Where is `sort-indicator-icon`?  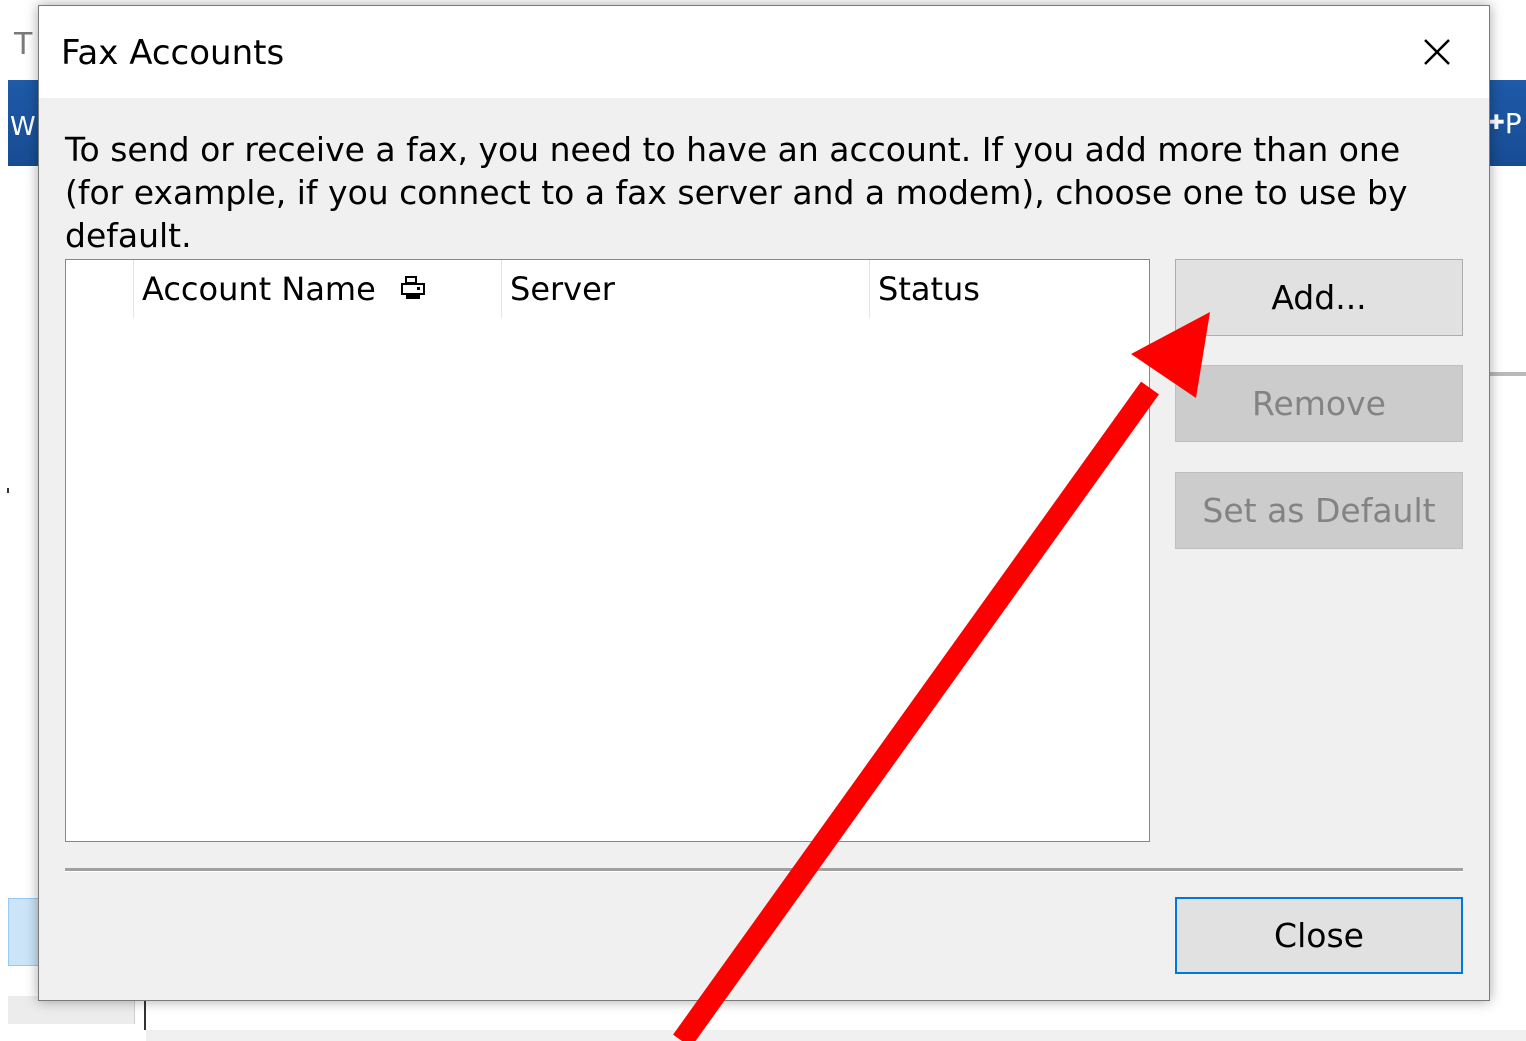
sort-indicator-icon is located at coordinates (413, 280).